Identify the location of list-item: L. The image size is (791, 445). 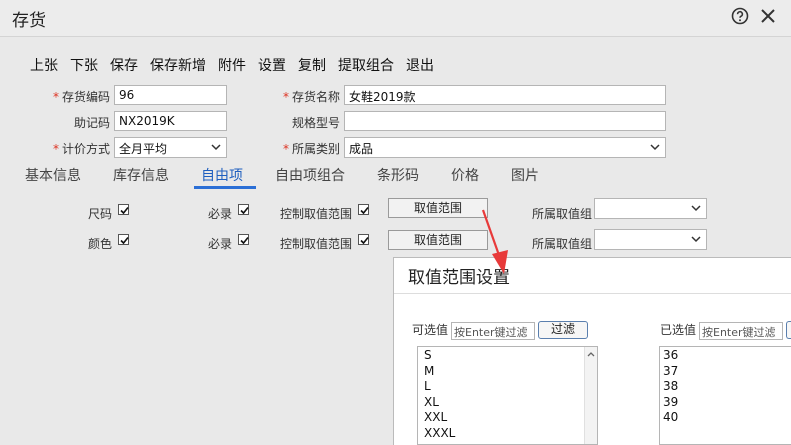
(507, 387).